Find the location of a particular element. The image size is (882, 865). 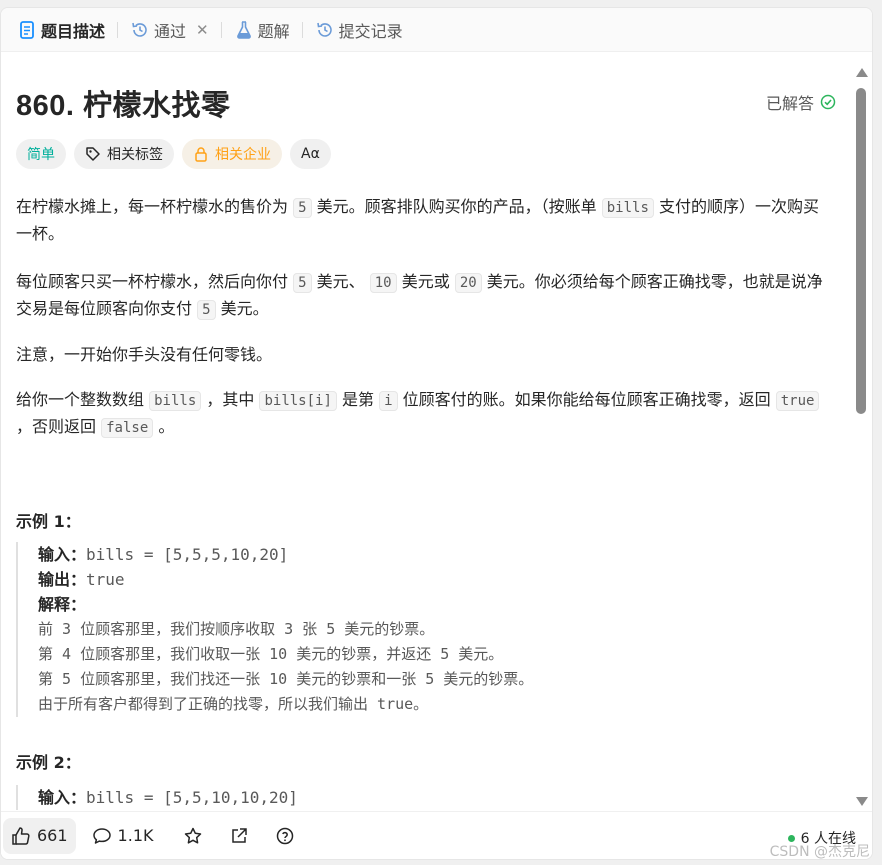

tab-description-label: 题目描述 is located at coordinates (73, 31).